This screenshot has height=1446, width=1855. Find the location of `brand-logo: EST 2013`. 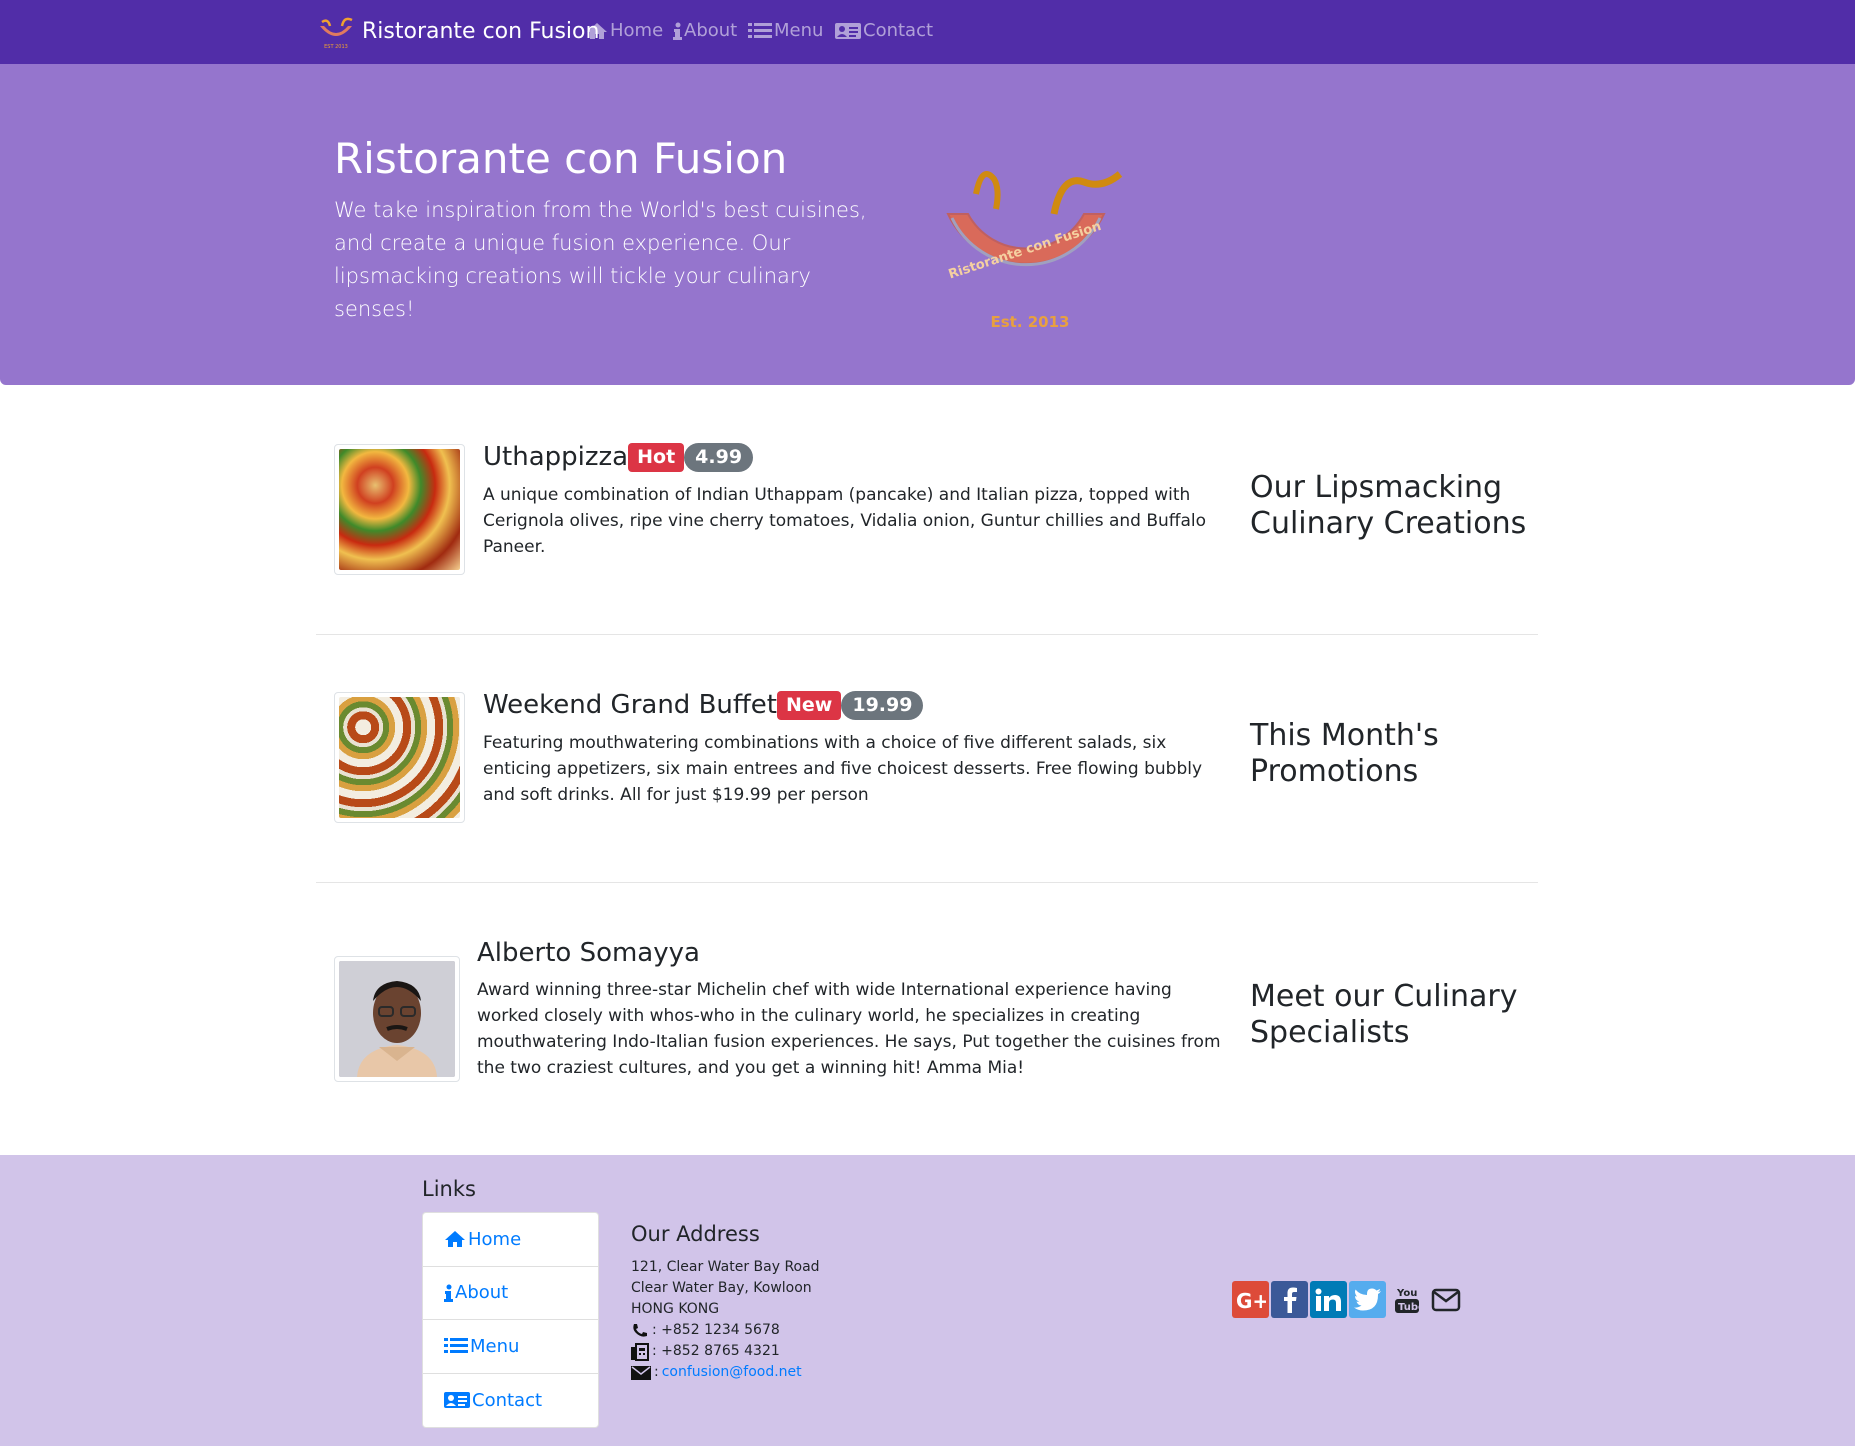

brand-logo: EST 2013 is located at coordinates (336, 33).